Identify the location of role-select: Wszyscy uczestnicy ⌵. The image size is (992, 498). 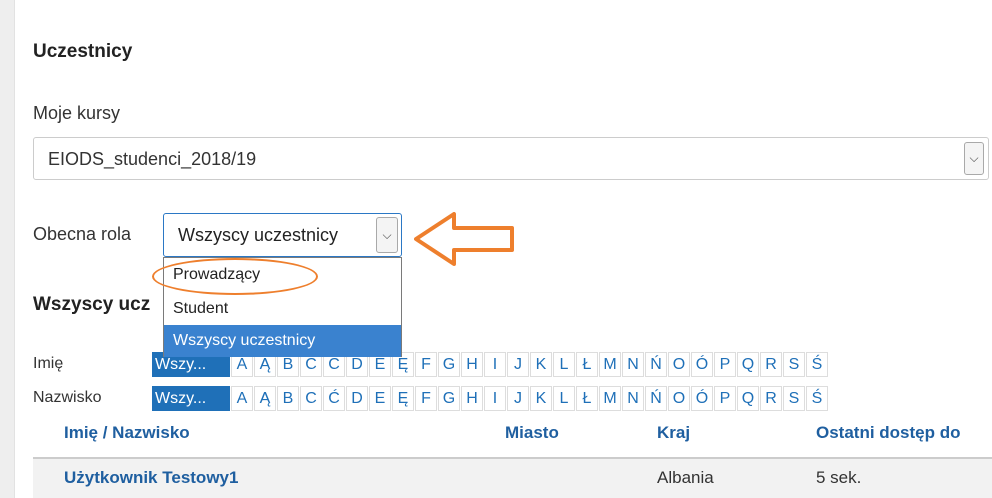
(282, 235).